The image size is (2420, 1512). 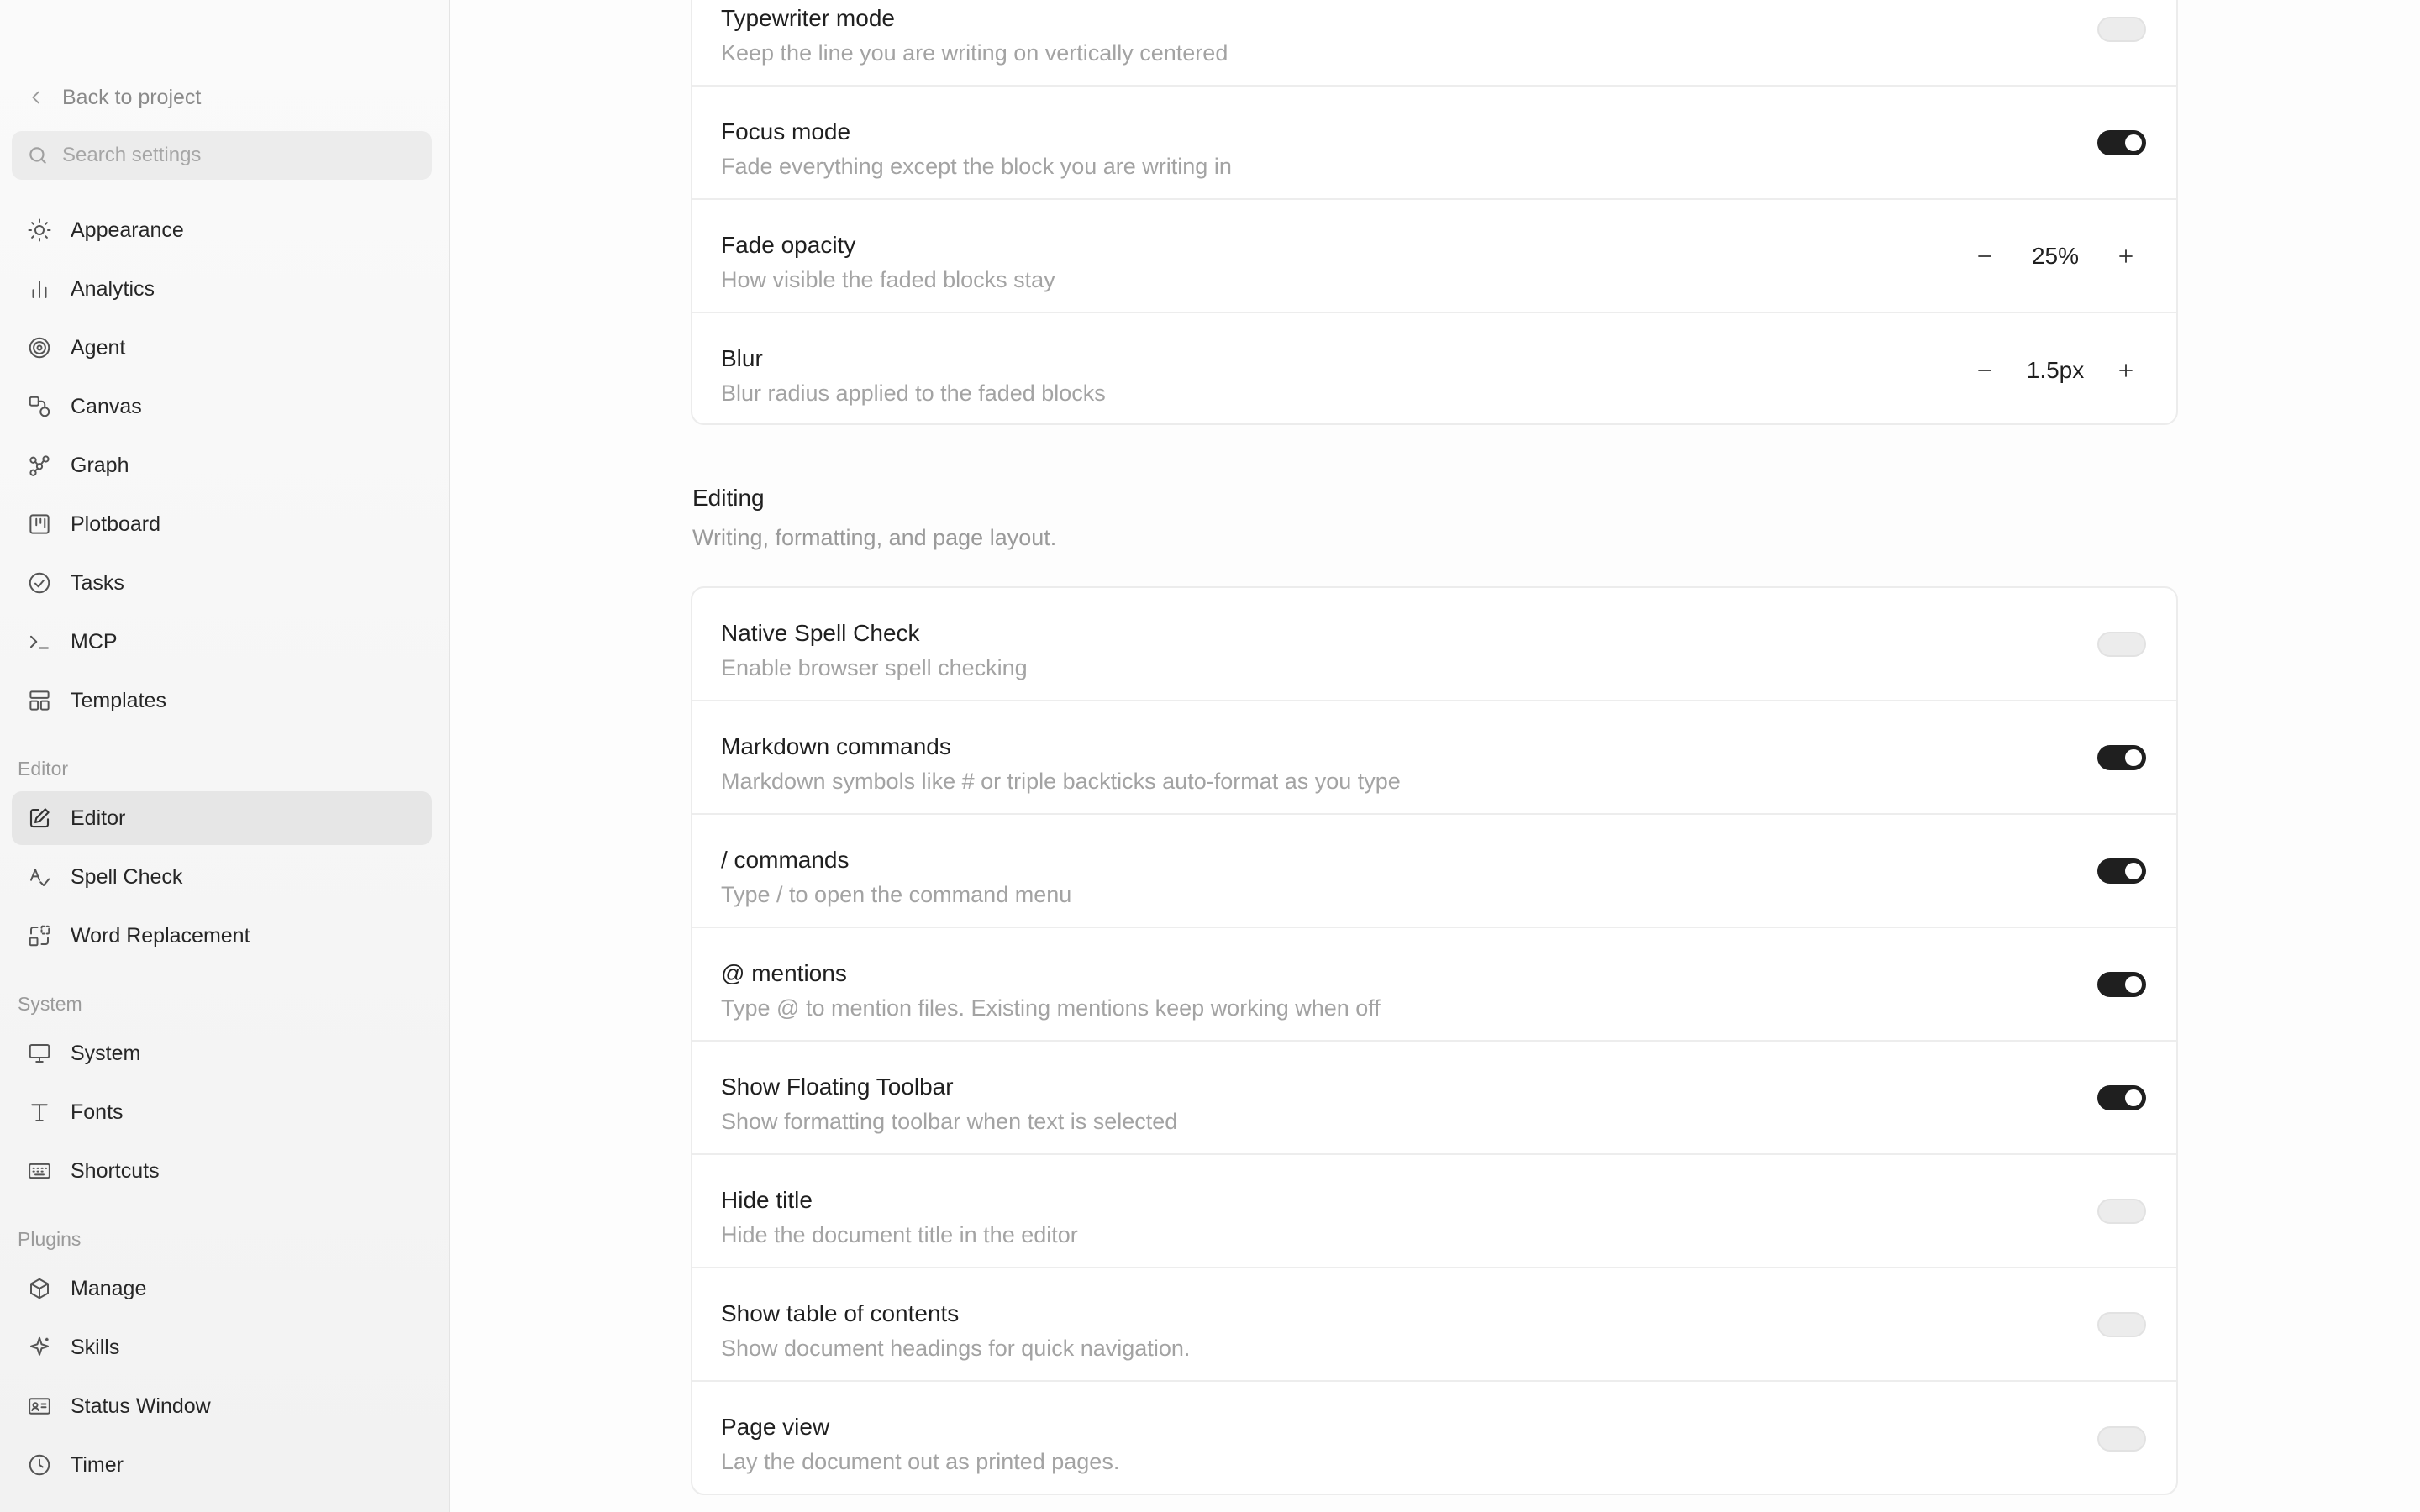 I want to click on nav-plugins: Manage Skills Status Window Timer, so click(x=222, y=1379).